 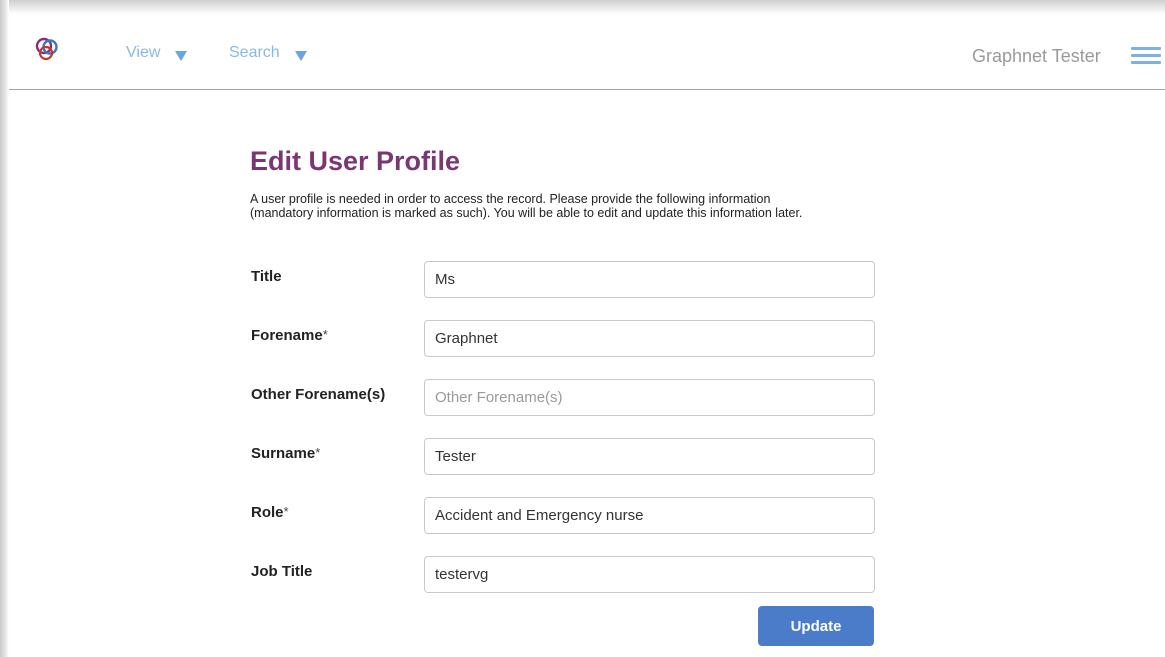 What do you see at coordinates (649, 397) in the screenshot?
I see `other-forenames-input` at bounding box center [649, 397].